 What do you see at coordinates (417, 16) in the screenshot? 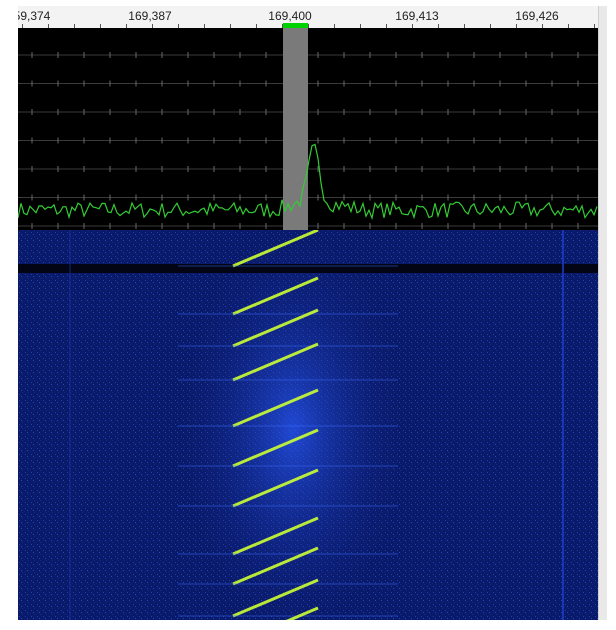
I see `freq-label-4: 169,413` at bounding box center [417, 16].